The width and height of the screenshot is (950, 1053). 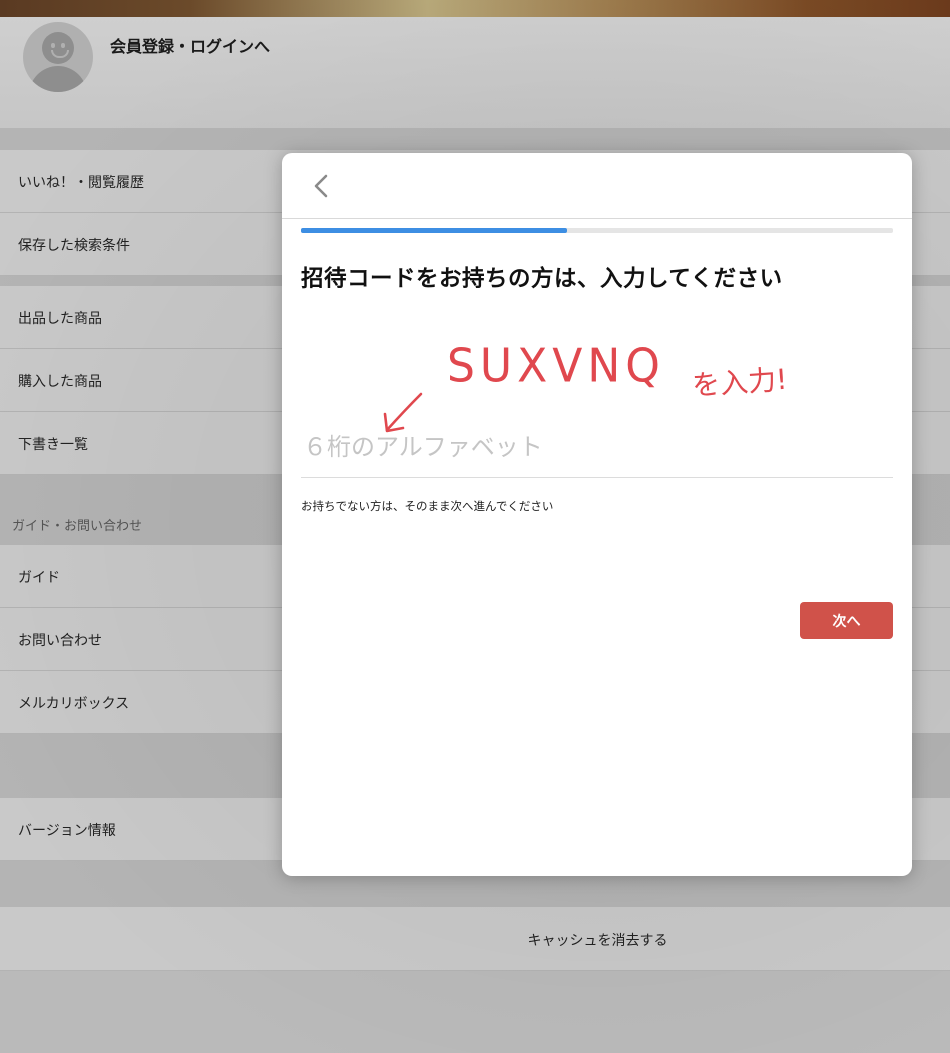 I want to click on next-button: 次へ, so click(x=846, y=620).